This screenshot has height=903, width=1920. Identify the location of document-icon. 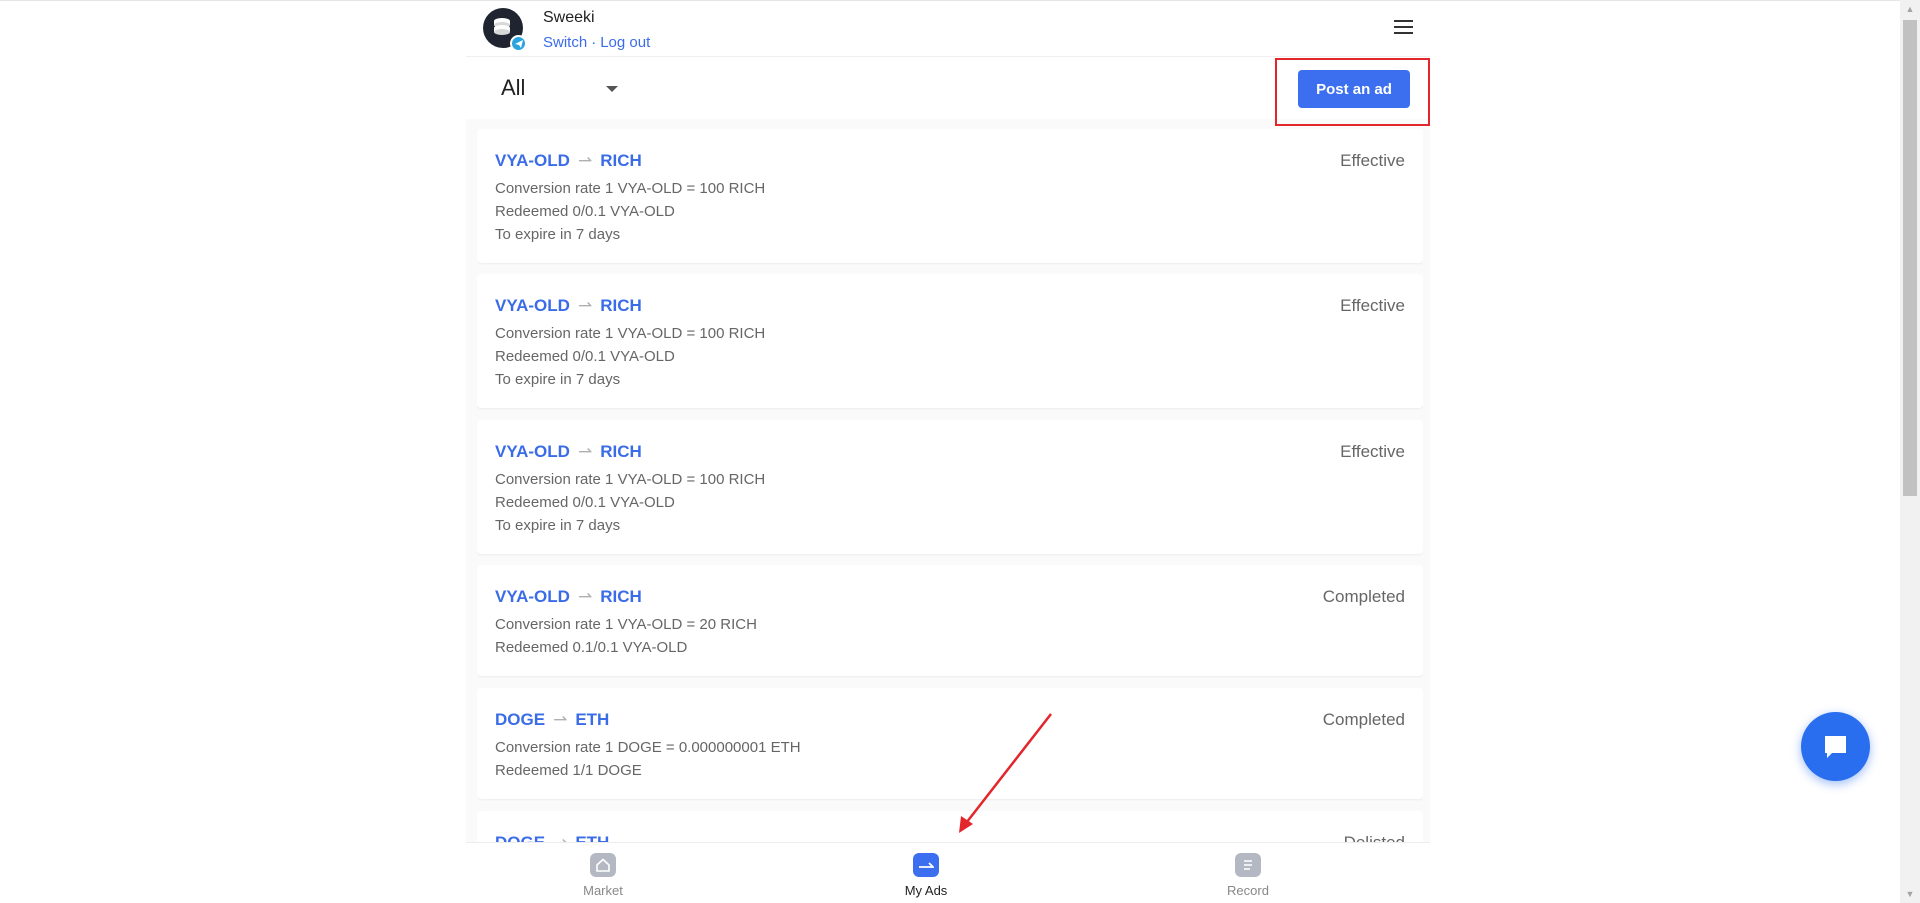
(1248, 865).